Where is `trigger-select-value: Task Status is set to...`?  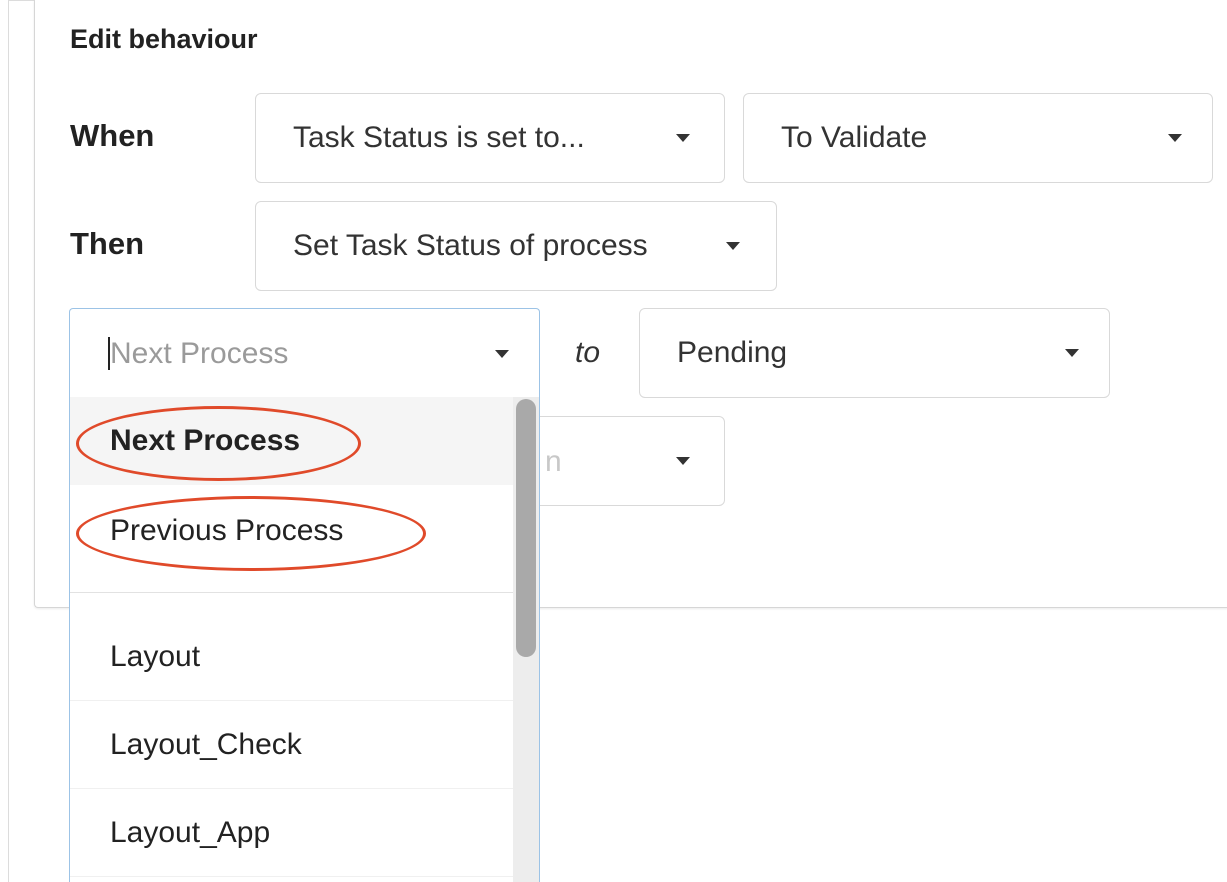 trigger-select-value: Task Status is set to... is located at coordinates (439, 137).